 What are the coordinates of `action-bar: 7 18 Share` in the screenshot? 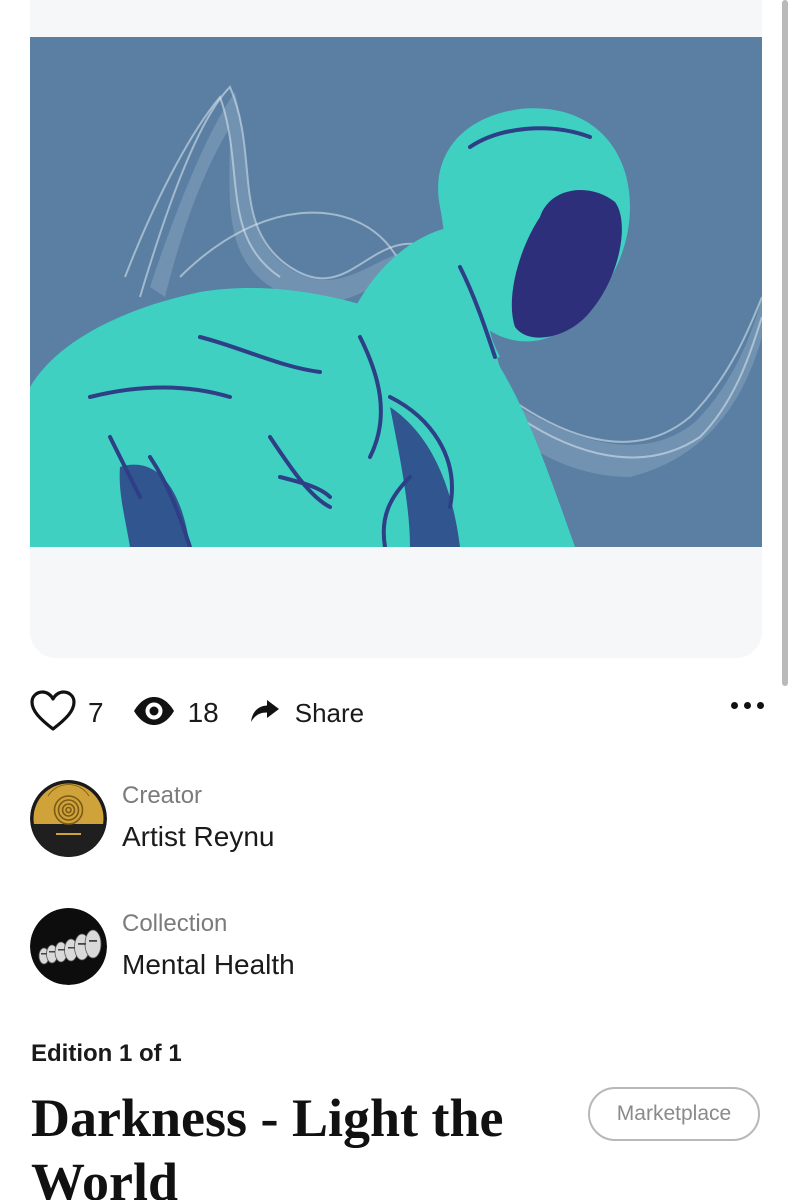 It's located at (400, 713).